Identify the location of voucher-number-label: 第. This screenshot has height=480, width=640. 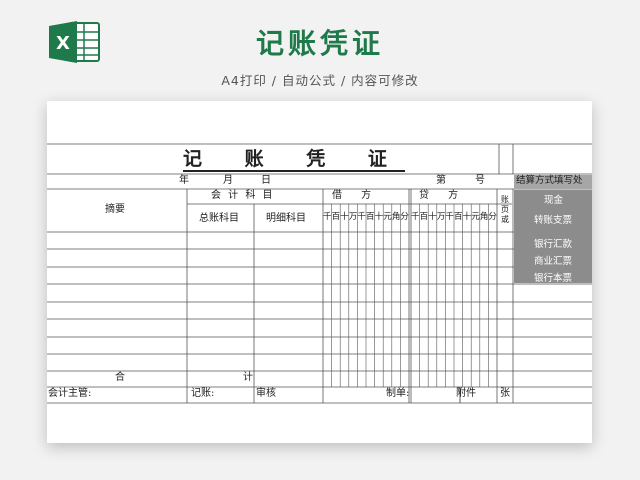
(441, 180).